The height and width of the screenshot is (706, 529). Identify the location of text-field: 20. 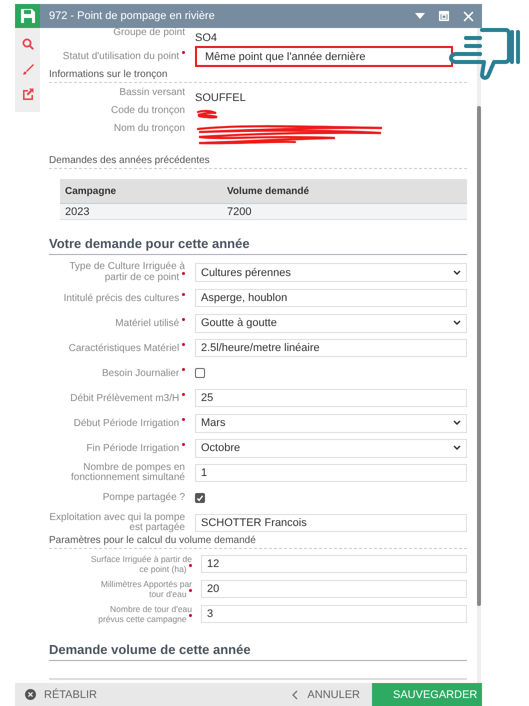
(334, 589).